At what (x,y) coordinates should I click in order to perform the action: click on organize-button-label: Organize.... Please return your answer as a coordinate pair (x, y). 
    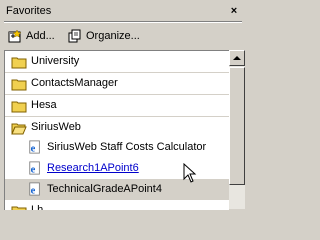
    Looking at the image, I should click on (113, 36).